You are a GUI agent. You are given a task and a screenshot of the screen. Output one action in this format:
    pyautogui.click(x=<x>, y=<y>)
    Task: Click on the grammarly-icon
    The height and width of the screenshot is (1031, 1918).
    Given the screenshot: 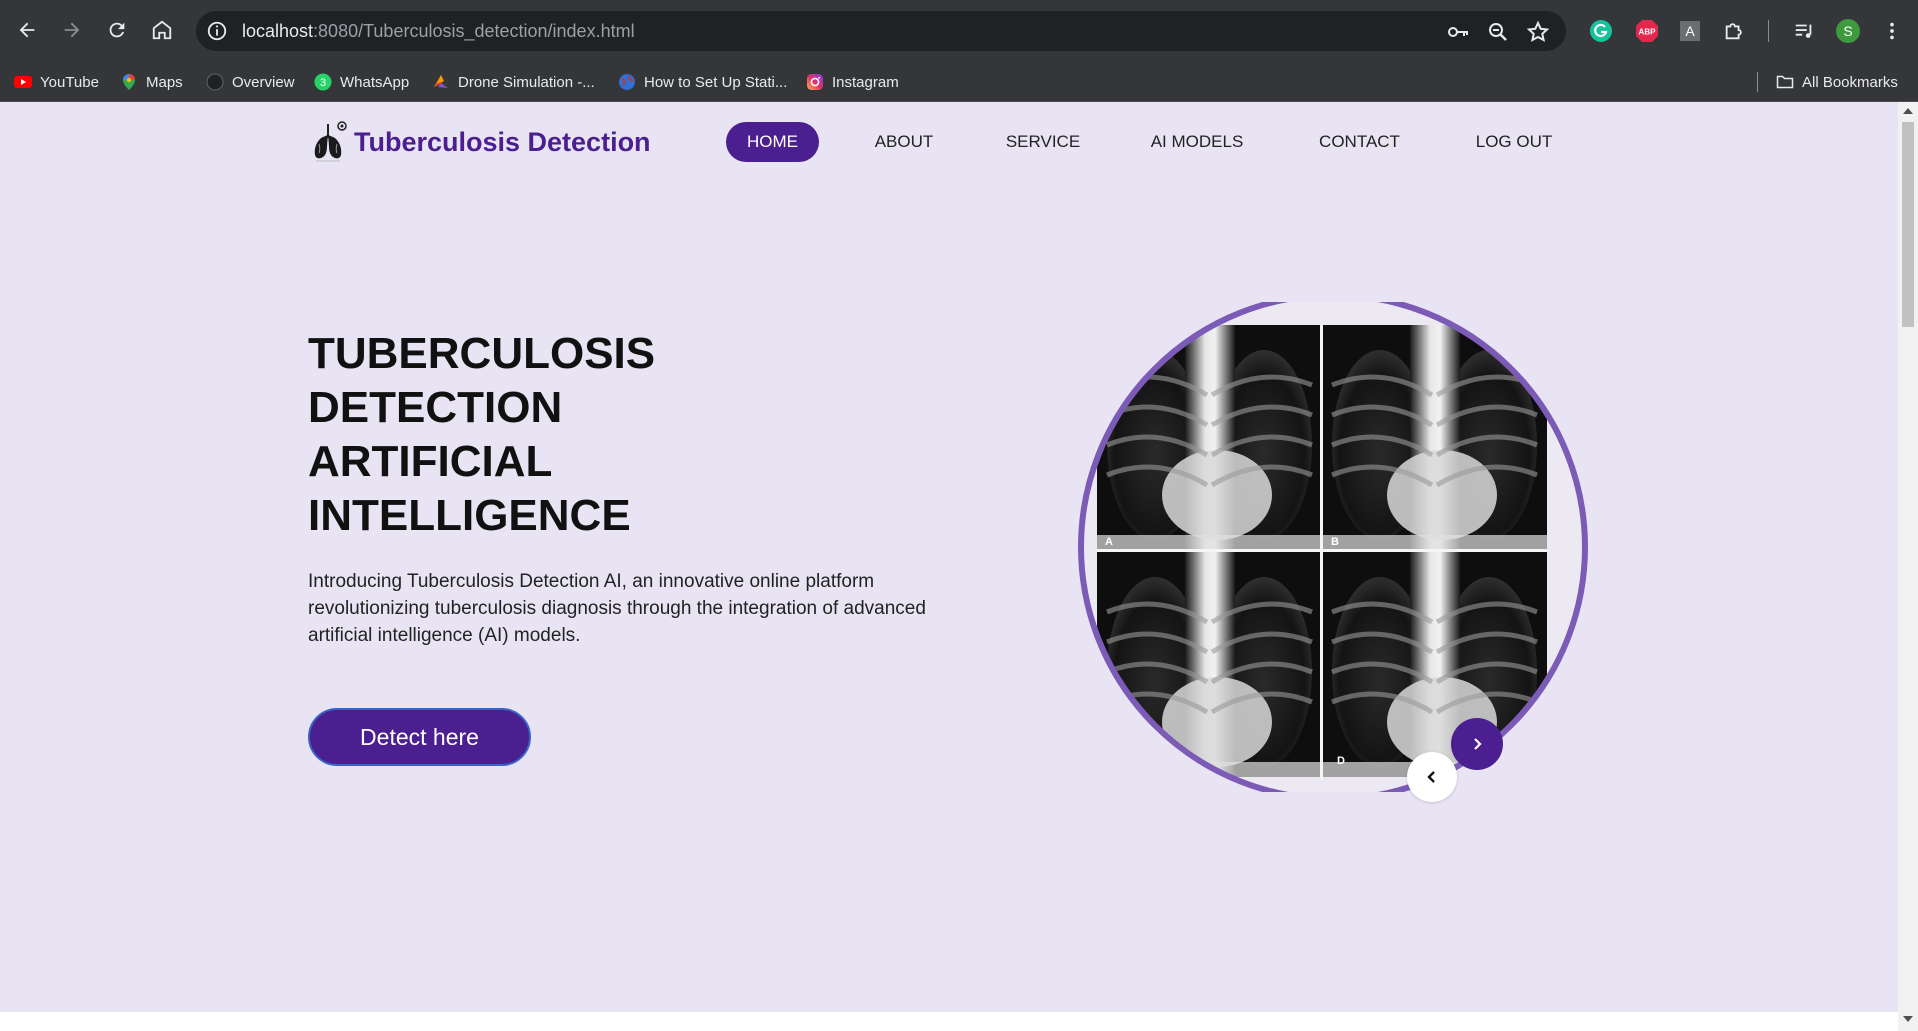 What is the action you would take?
    pyautogui.click(x=1601, y=31)
    